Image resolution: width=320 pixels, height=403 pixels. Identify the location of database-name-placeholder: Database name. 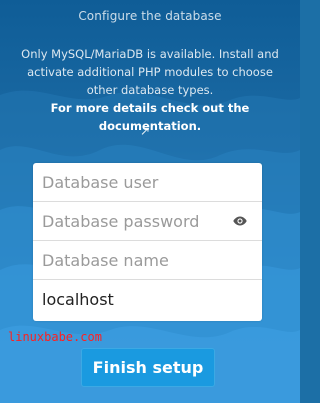
(105, 260).